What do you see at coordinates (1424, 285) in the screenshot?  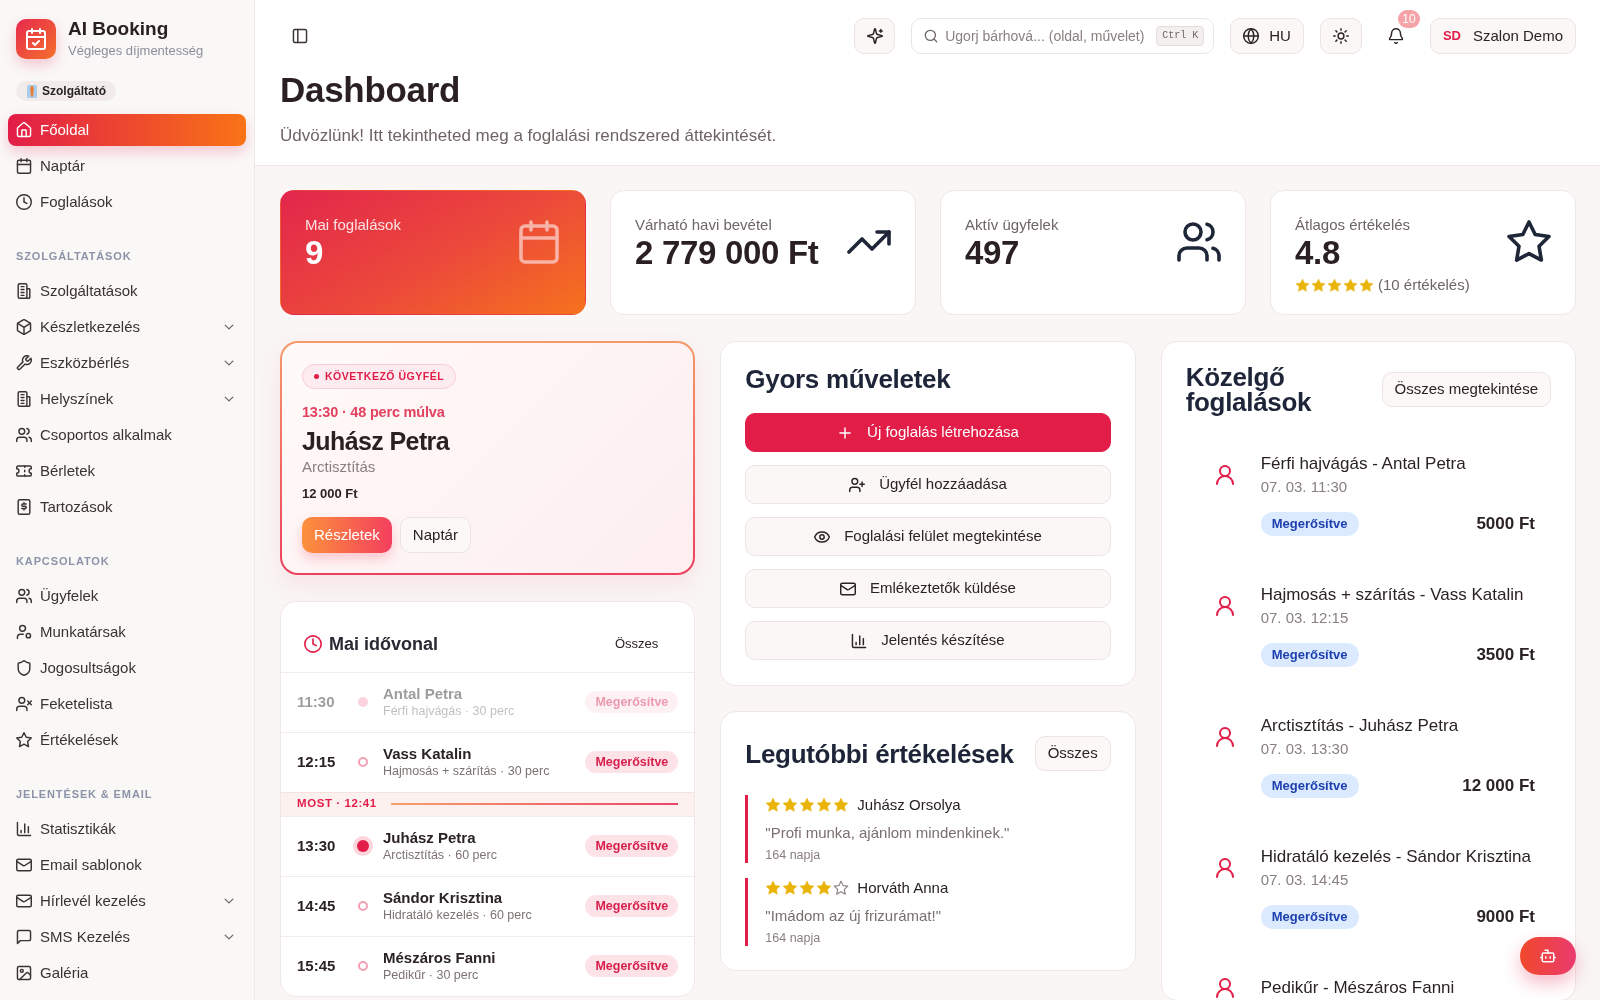 I see `rating-count: (10 értékelés)` at bounding box center [1424, 285].